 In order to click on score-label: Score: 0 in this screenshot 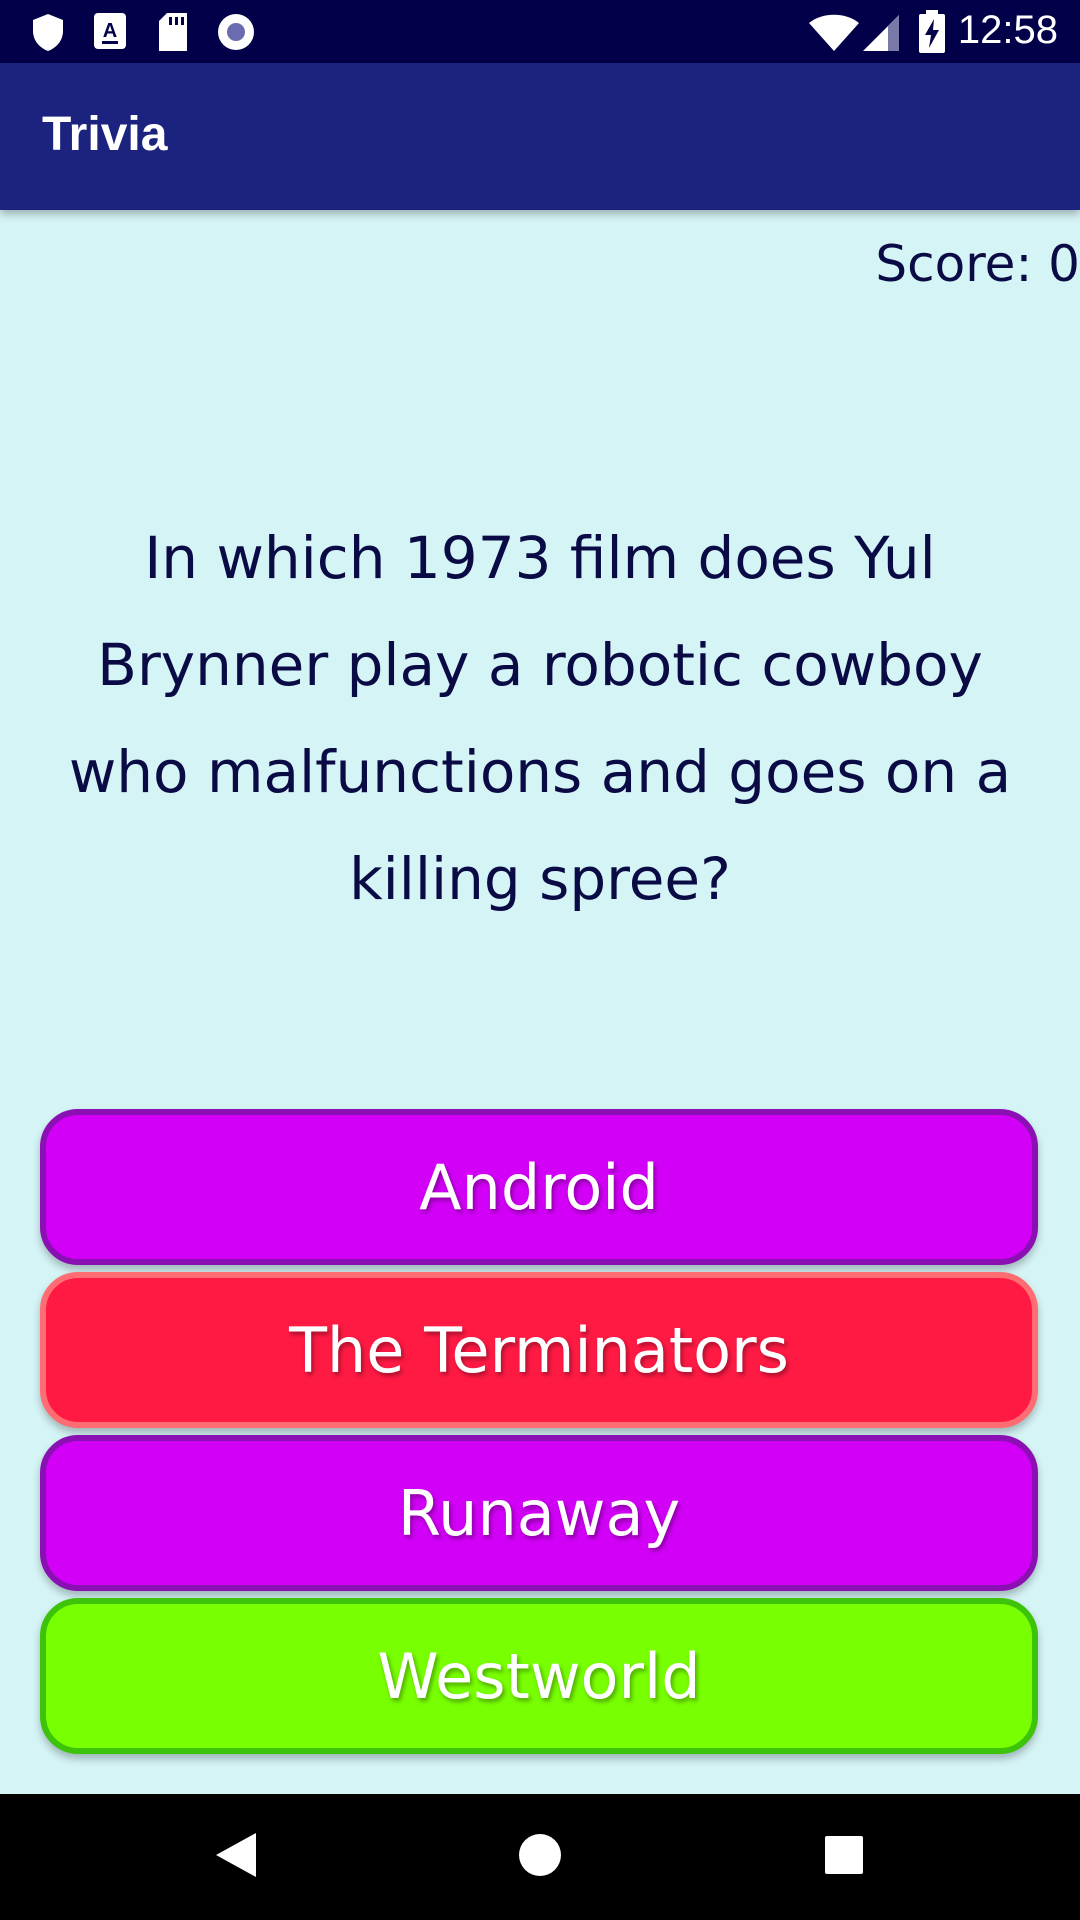, I will do `click(977, 264)`.